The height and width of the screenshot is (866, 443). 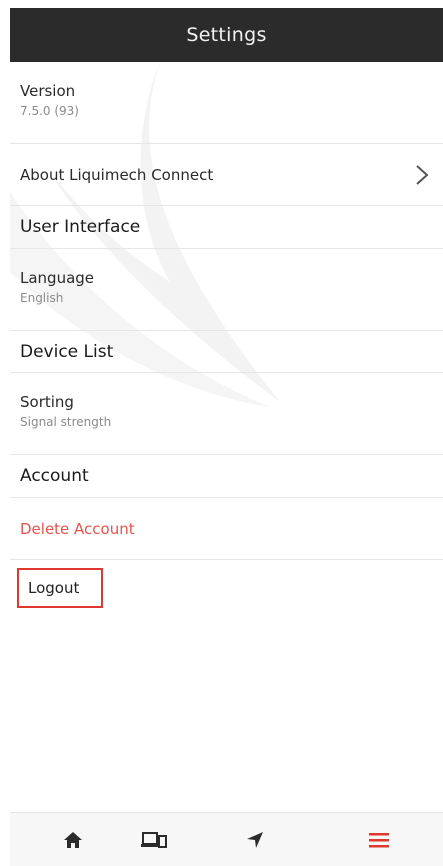 What do you see at coordinates (226, 290) in the screenshot?
I see `language-row: Language English` at bounding box center [226, 290].